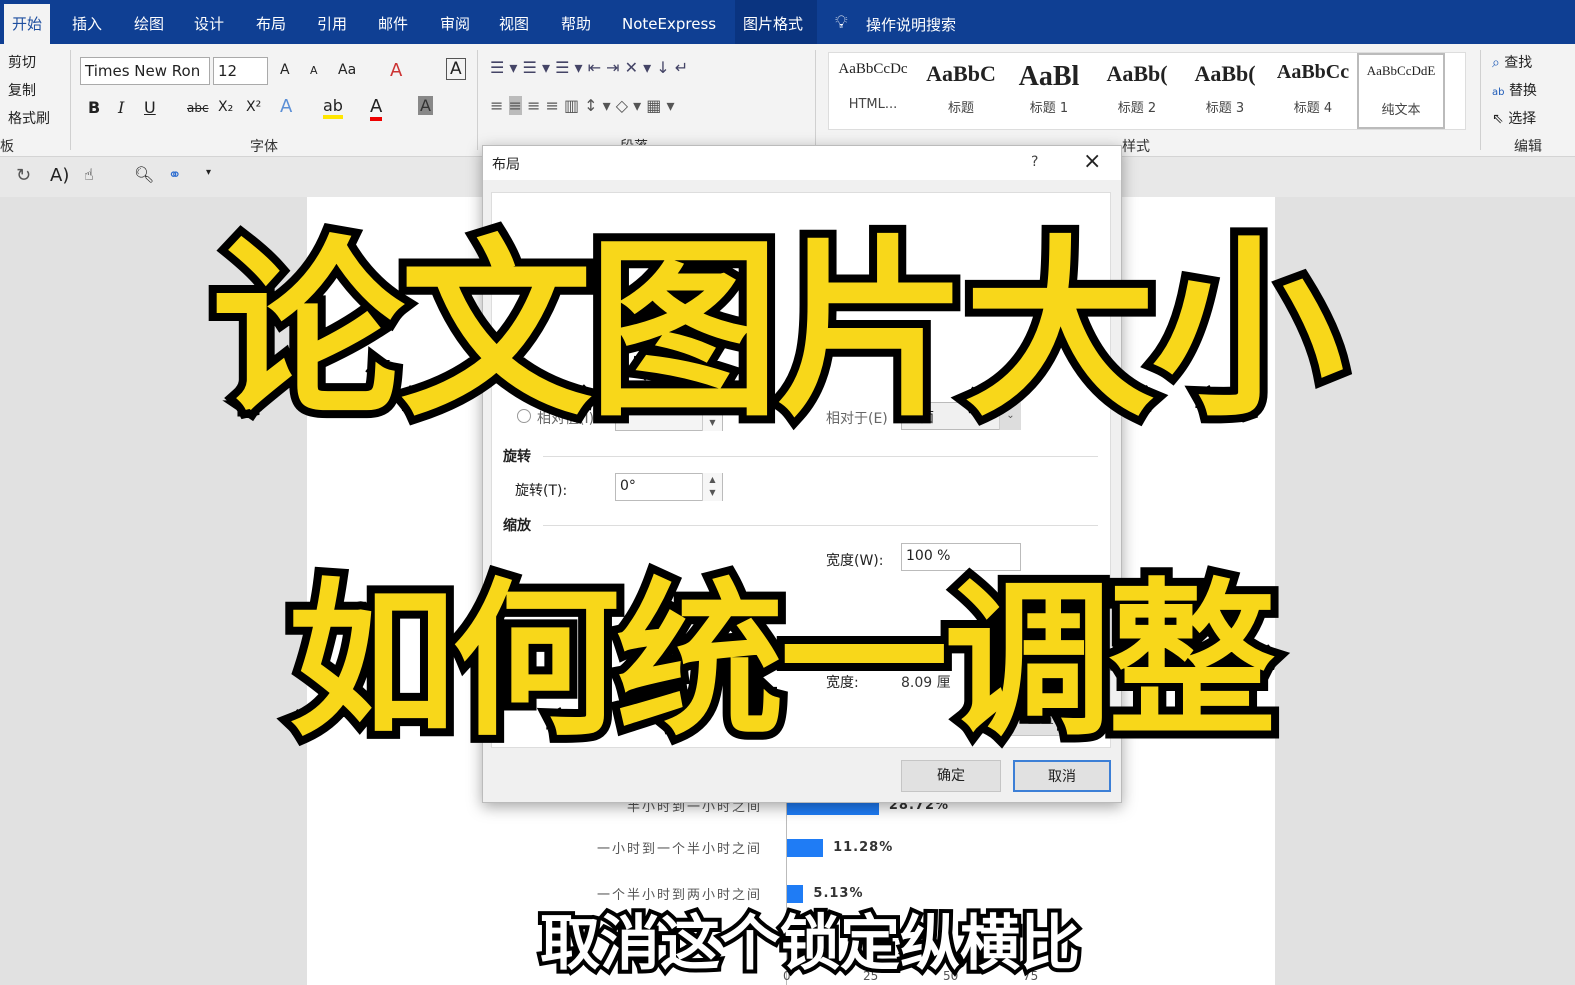 The width and height of the screenshot is (1575, 985). I want to click on style-name: 纯文本, so click(1401, 110).